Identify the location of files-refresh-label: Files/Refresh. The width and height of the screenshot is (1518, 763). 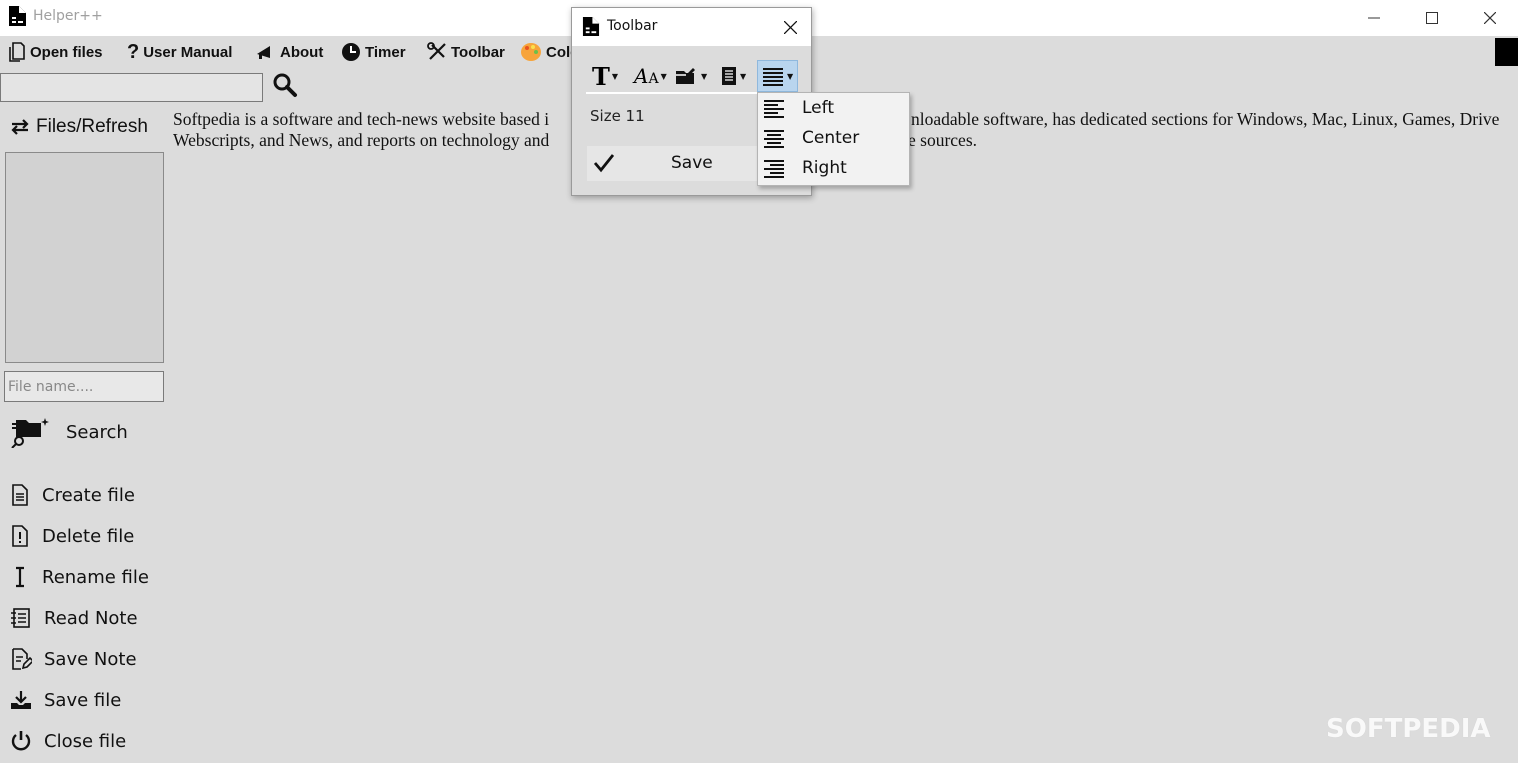
(92, 126).